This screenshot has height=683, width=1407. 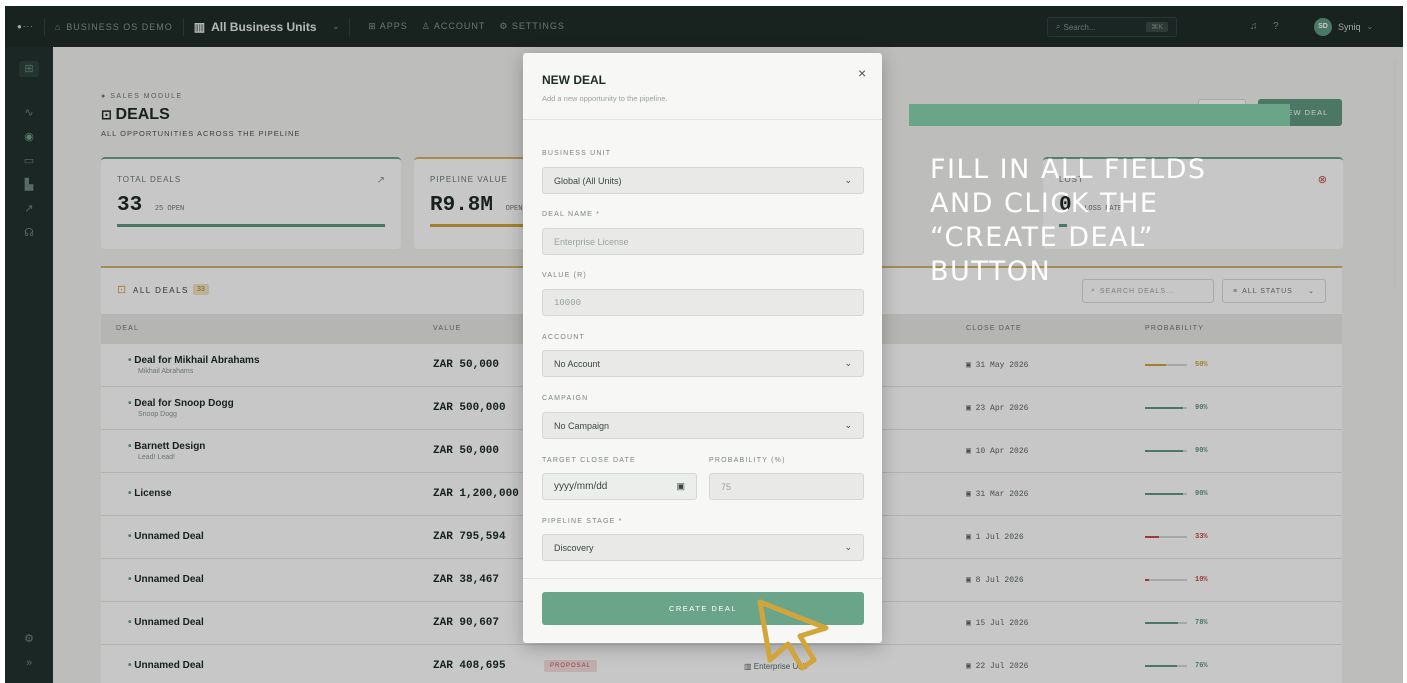 I want to click on value-placeholder: 10000, so click(x=568, y=302).